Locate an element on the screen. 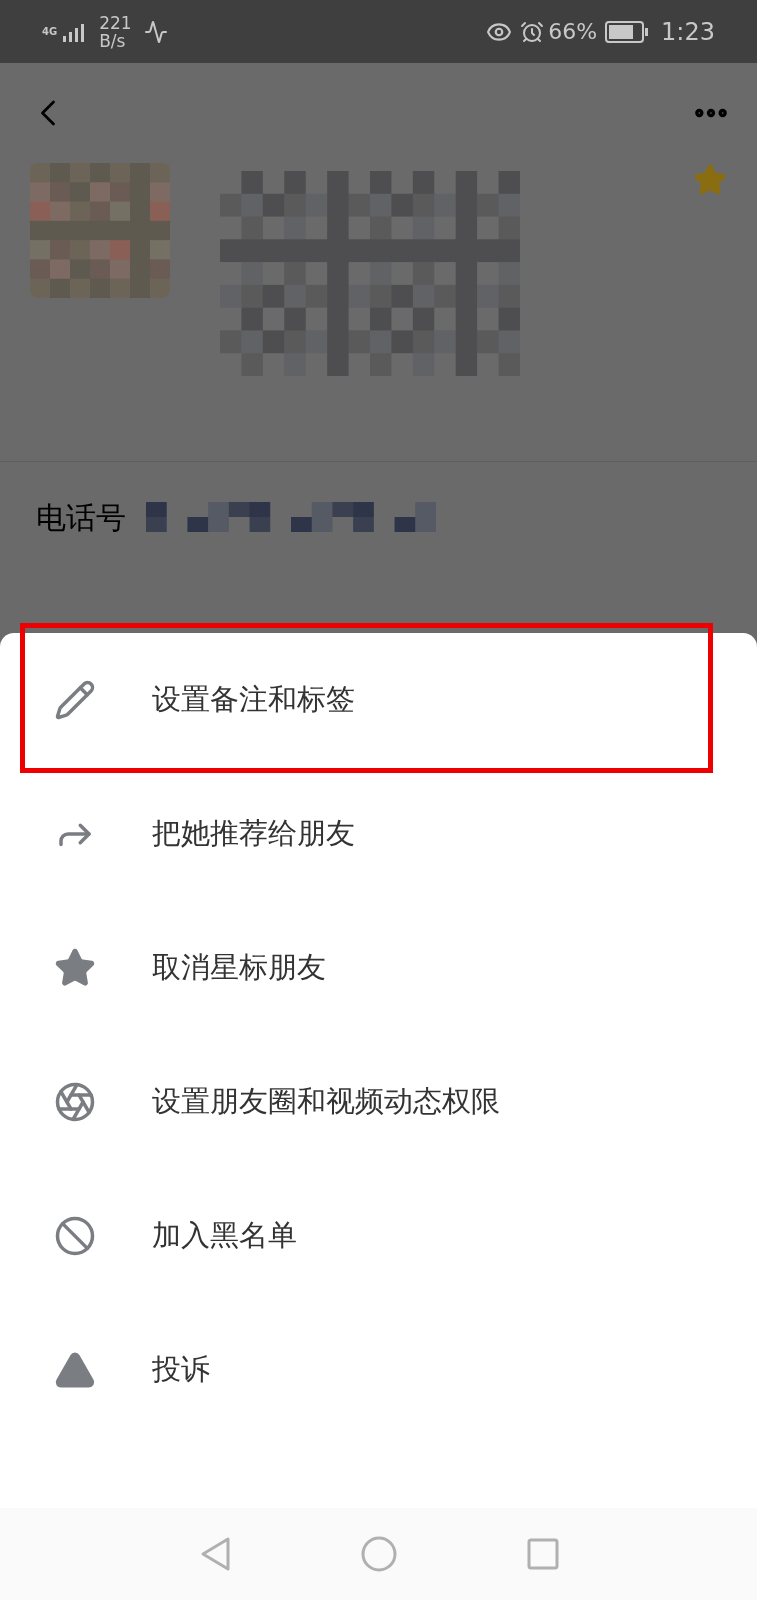  menu-item: 投诉 is located at coordinates (378, 1370).